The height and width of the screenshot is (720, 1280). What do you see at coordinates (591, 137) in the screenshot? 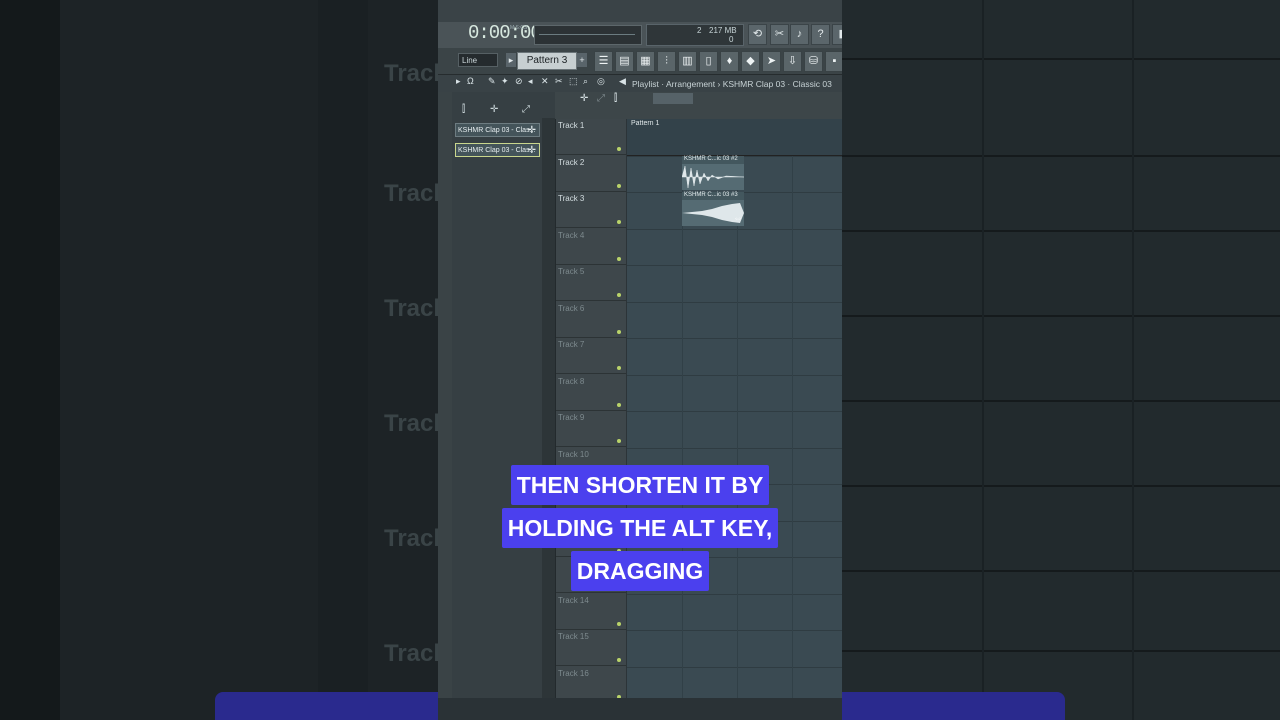
I see `track-header: Track 1` at bounding box center [591, 137].